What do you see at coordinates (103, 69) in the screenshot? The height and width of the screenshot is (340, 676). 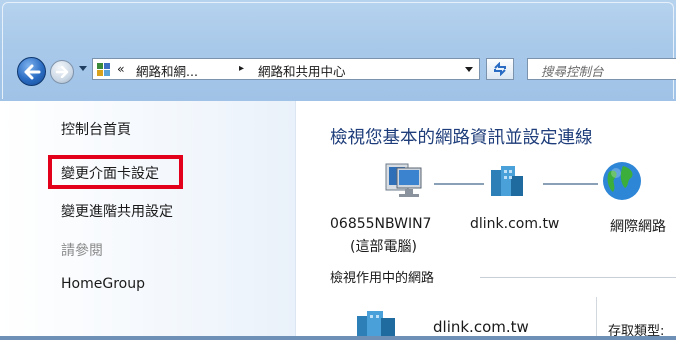 I see `control-panel-icon` at bounding box center [103, 69].